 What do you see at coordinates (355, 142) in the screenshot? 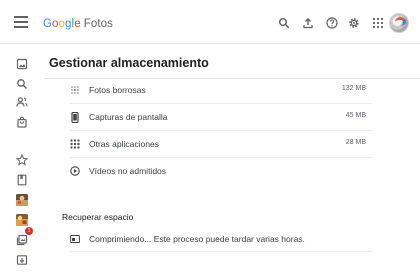
I see `category-size: 28 MB` at bounding box center [355, 142].